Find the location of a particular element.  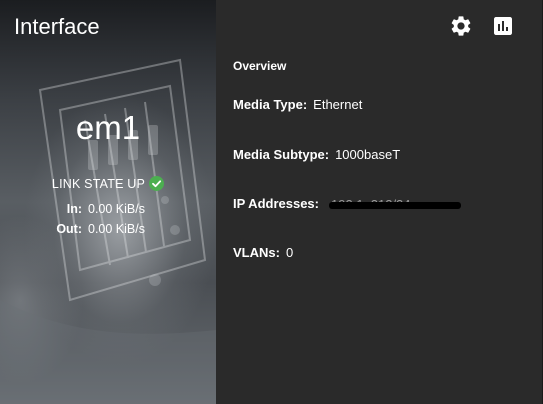

statistics-button is located at coordinates (503, 26).